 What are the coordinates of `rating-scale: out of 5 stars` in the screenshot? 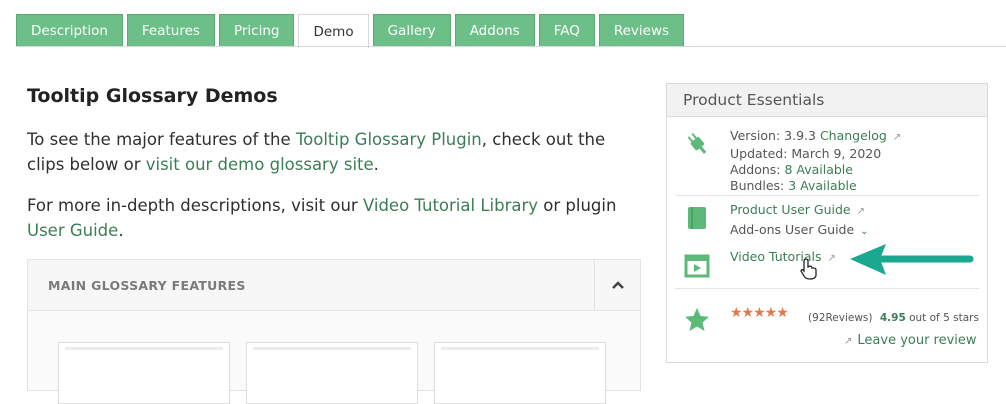 It's located at (942, 318).